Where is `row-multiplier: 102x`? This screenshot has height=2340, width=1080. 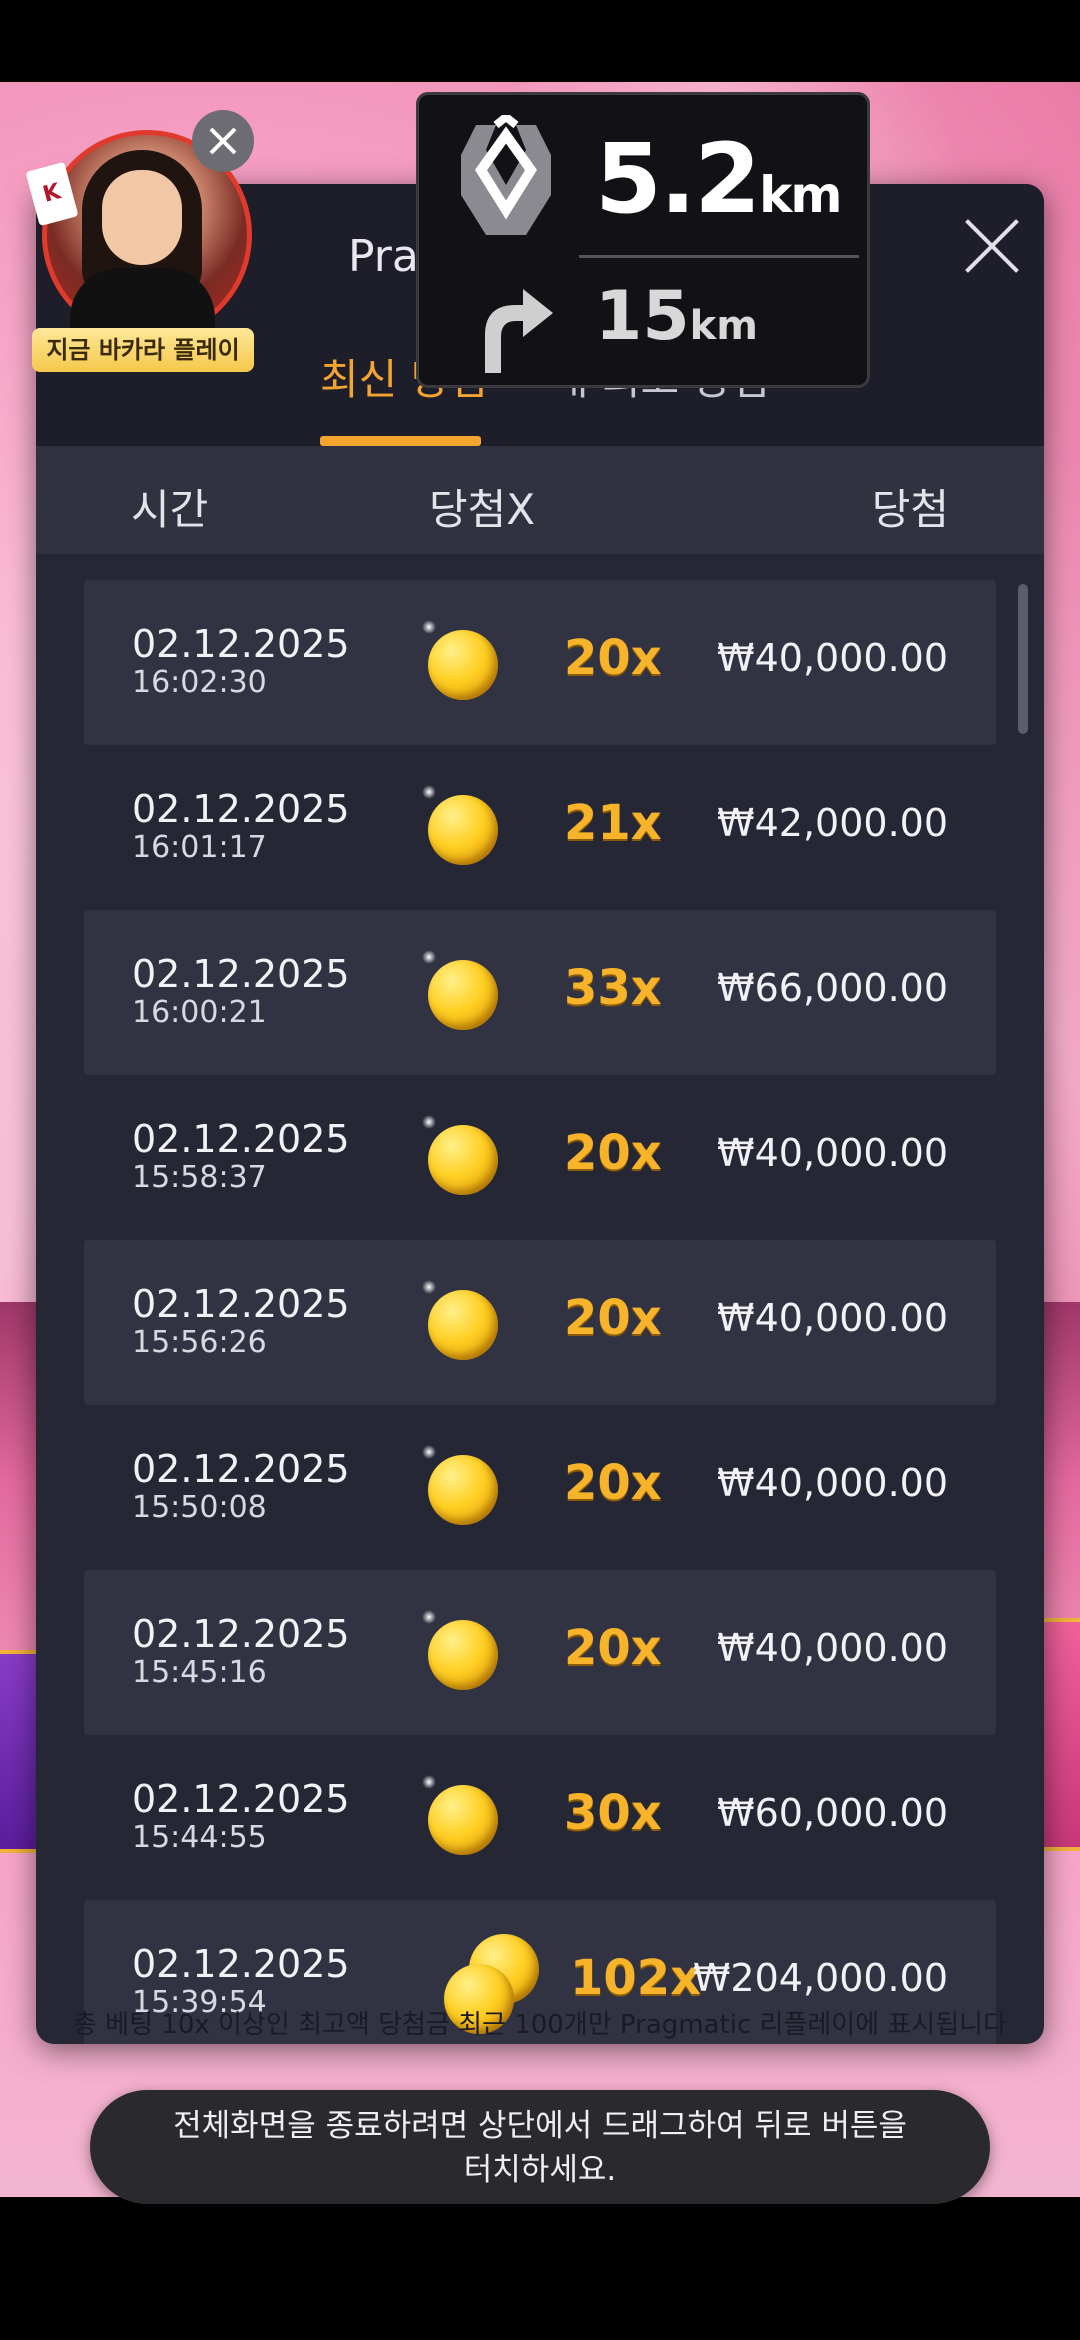
row-multiplier: 102x is located at coordinates (636, 1978).